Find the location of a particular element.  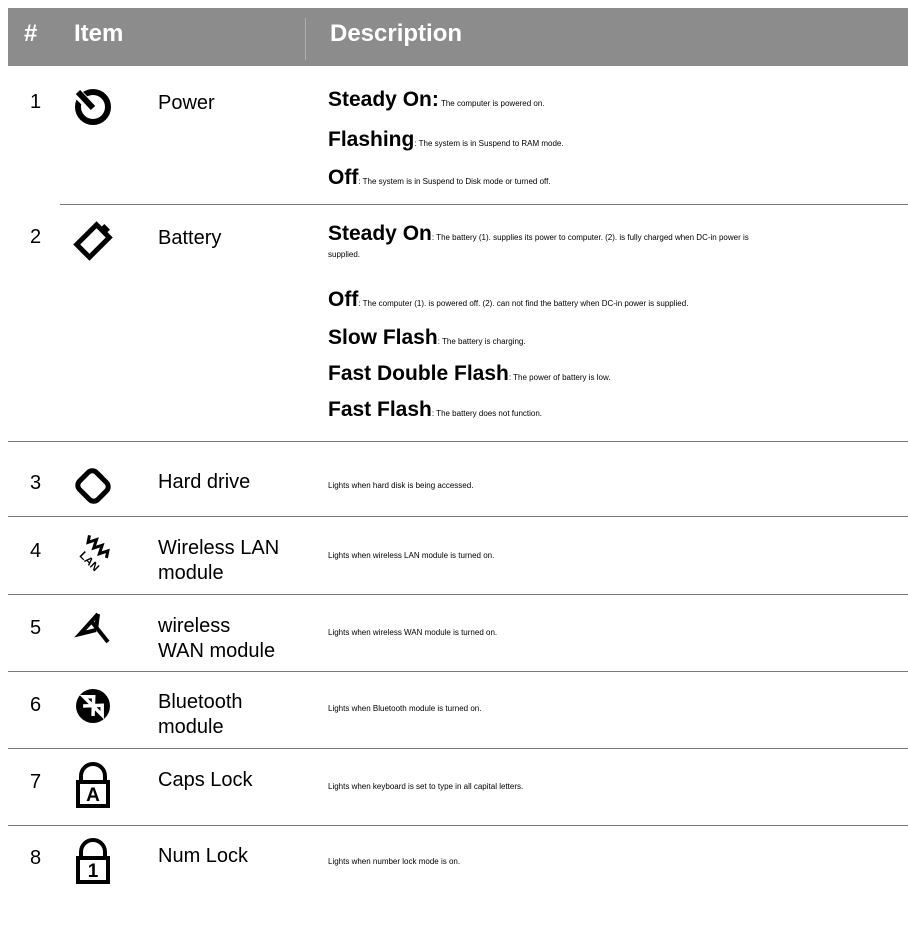

row-name: Power is located at coordinates (186, 103).